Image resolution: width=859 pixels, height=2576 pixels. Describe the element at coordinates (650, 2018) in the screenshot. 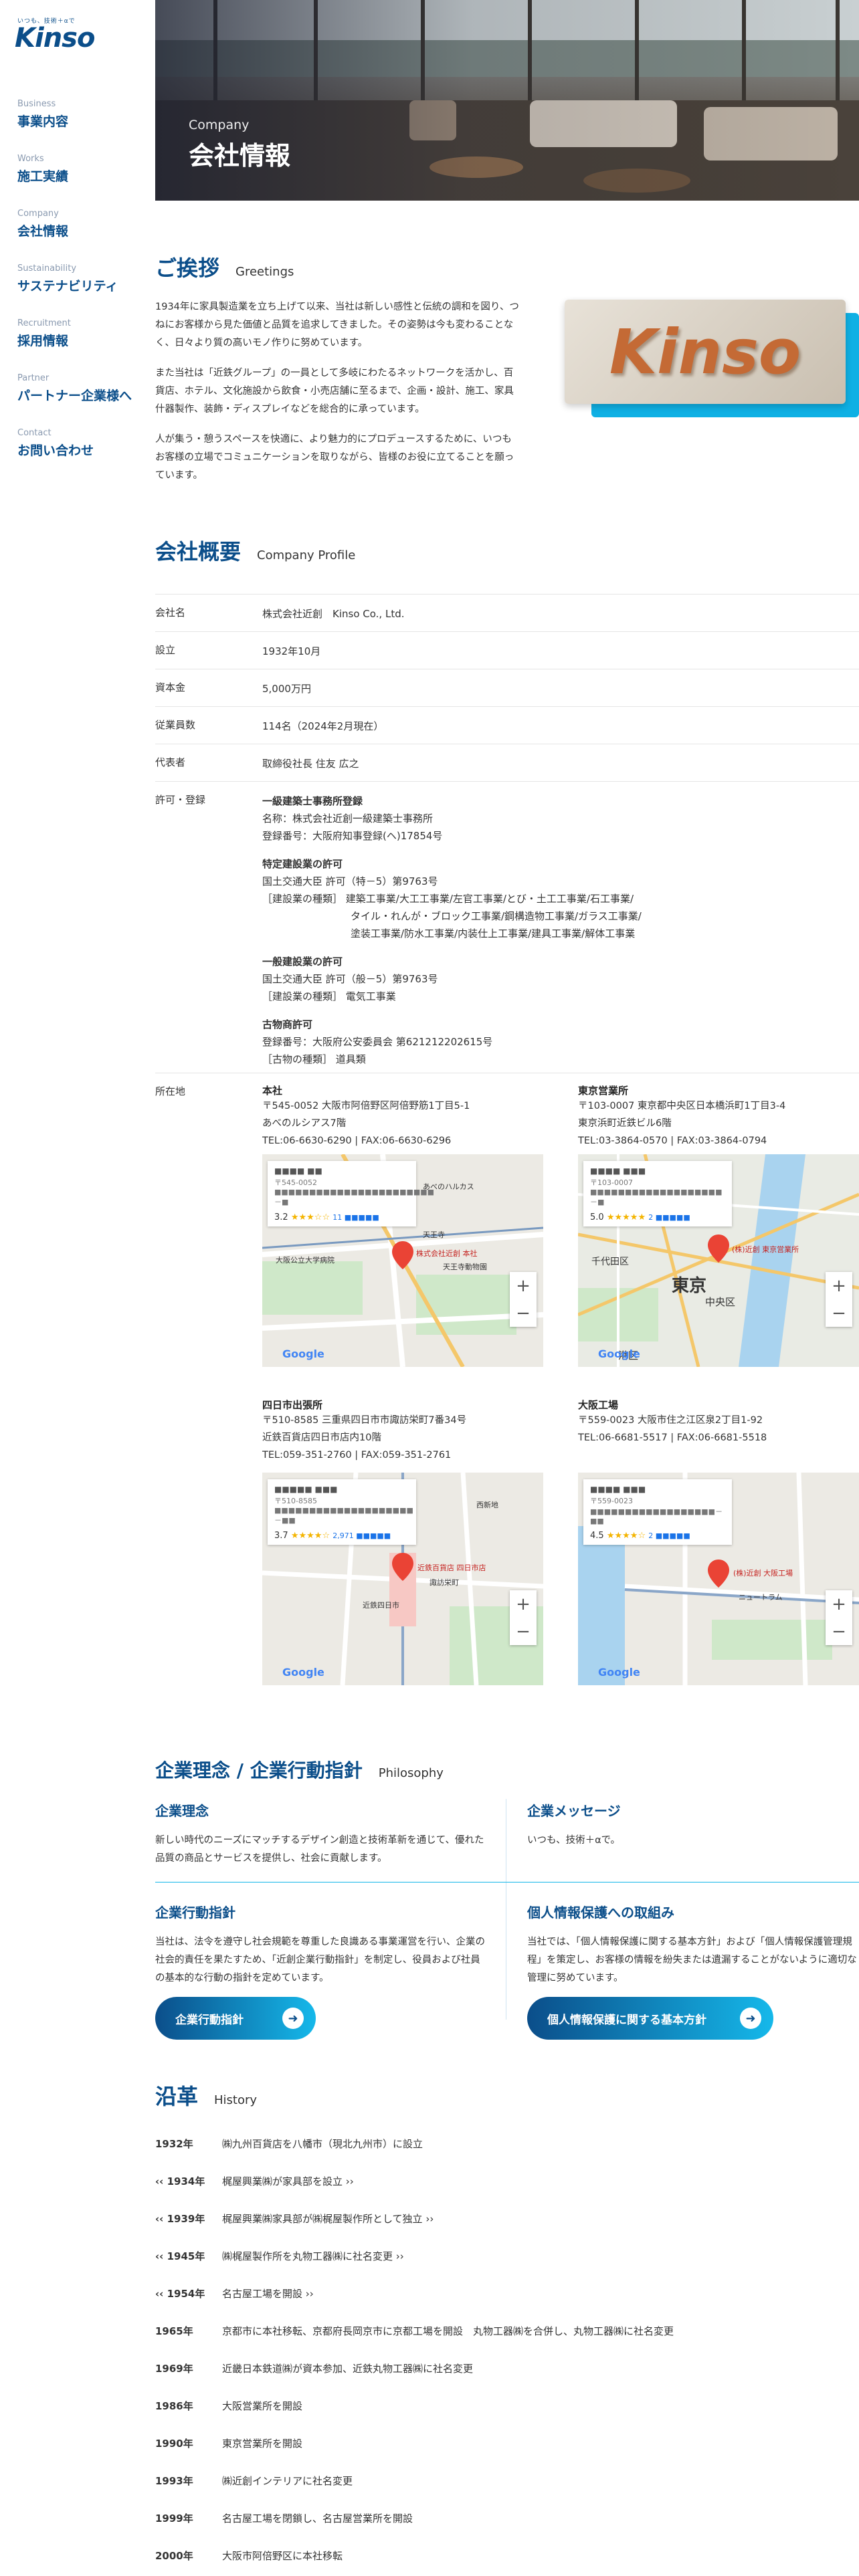

I see `privacy-policy-button: 個人情報保護に関する基本方針 ➜` at that location.